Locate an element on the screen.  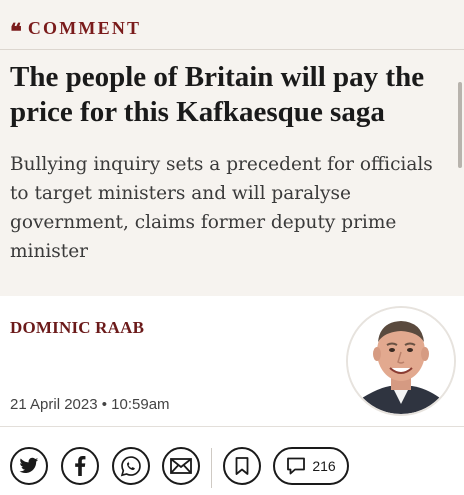
share-divider is located at coordinates (232, 426).